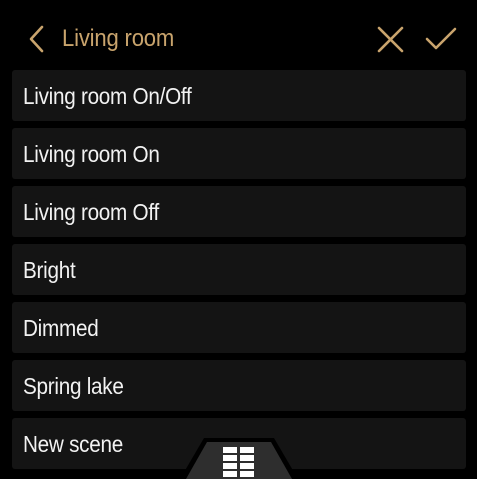 This screenshot has width=477, height=479. What do you see at coordinates (73, 444) in the screenshot?
I see `scene-label: New scene` at bounding box center [73, 444].